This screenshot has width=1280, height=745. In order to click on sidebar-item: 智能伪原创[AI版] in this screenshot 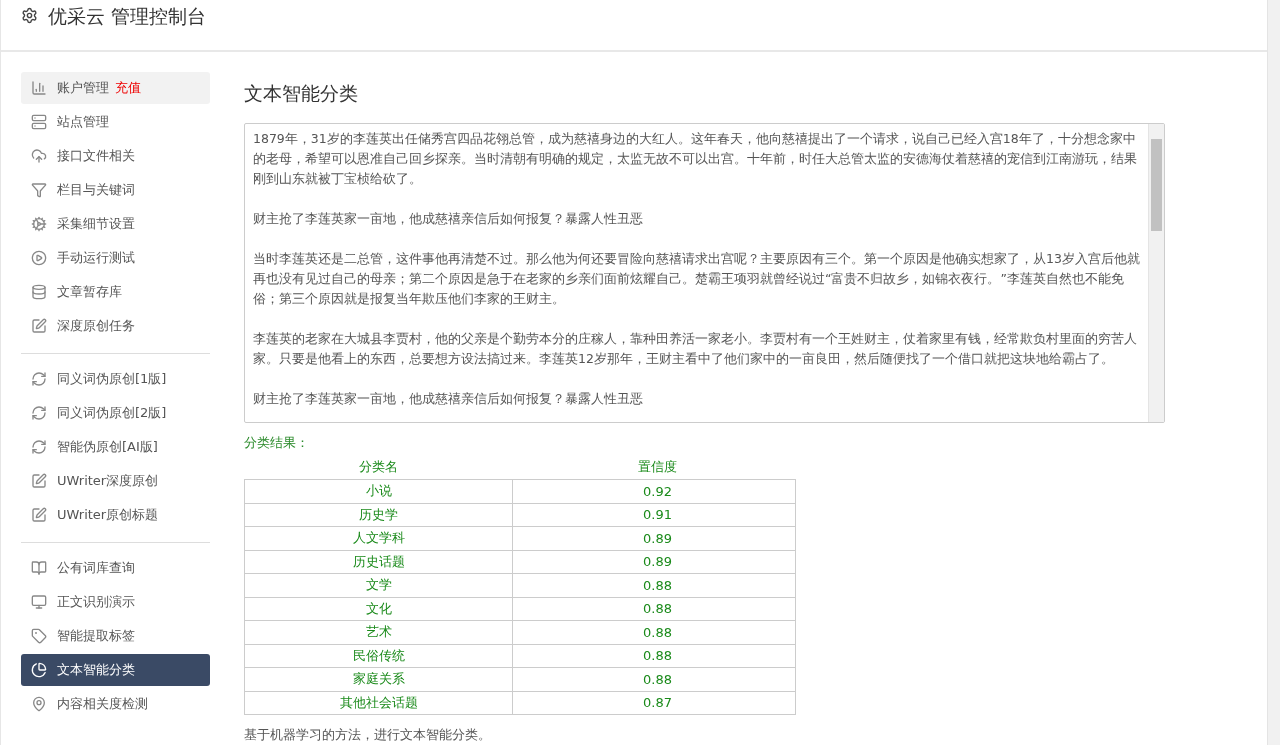, I will do `click(115, 447)`.